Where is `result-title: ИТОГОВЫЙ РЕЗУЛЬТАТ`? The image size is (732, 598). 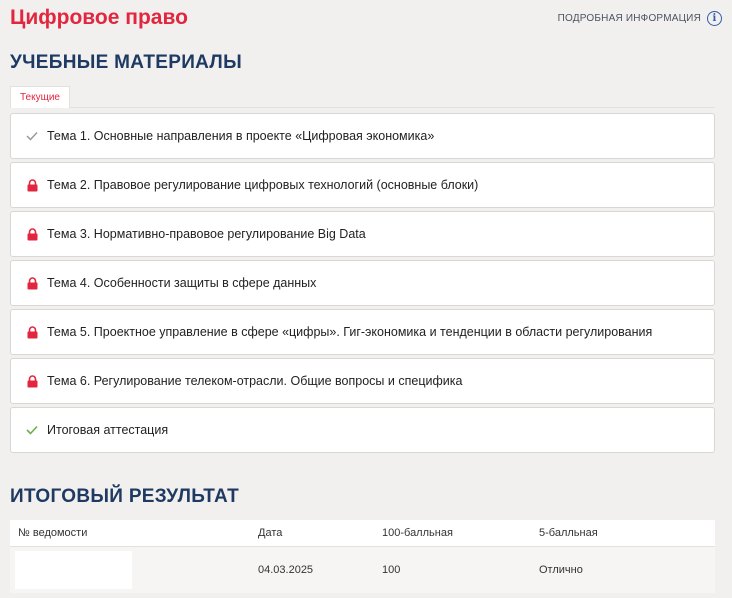 result-title: ИТОГОВЫЙ РЕЗУЛЬТАТ is located at coordinates (125, 496).